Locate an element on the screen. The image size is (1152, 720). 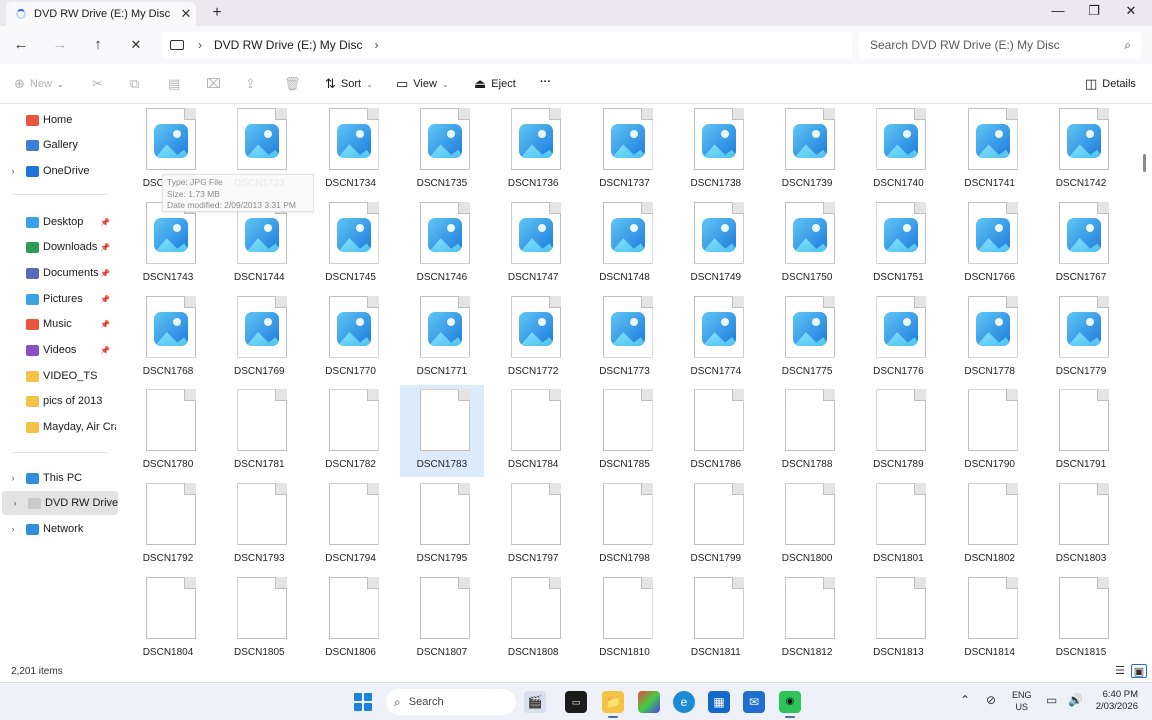
breadcrumb-dvd-drive: DVD RW Drive (E:) My Disc is located at coordinates (288, 45).